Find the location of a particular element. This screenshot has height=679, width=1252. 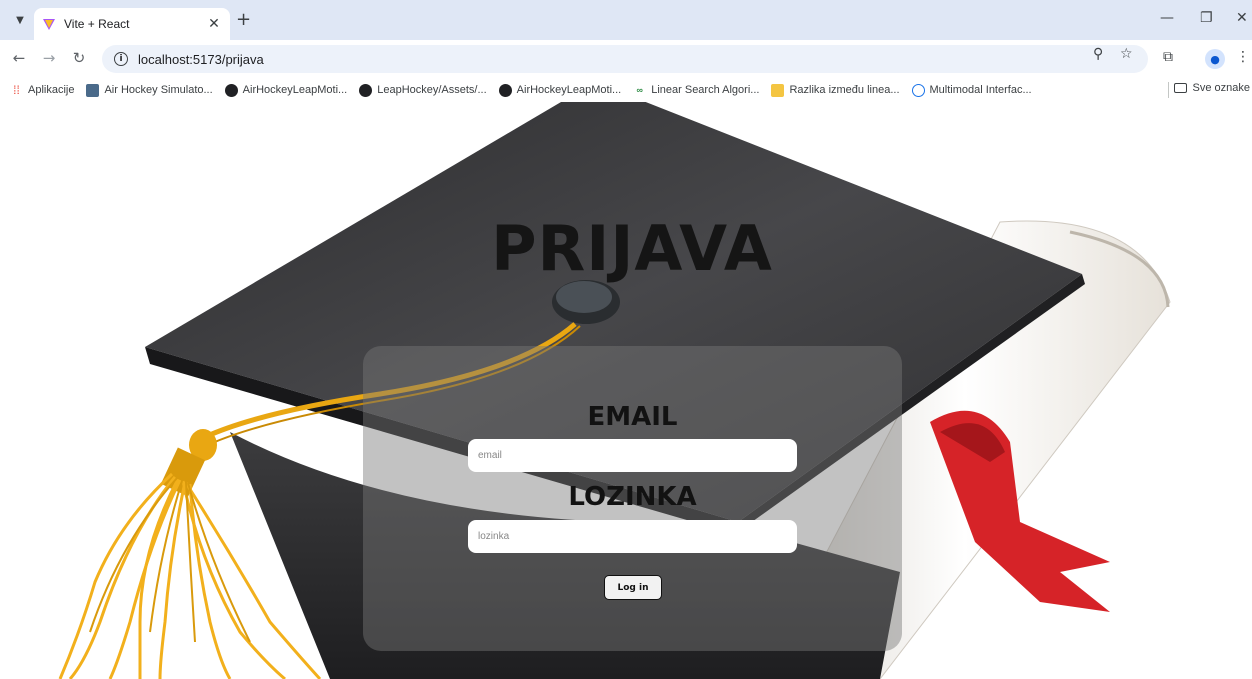

email-label: EMAIL is located at coordinates (632, 417).